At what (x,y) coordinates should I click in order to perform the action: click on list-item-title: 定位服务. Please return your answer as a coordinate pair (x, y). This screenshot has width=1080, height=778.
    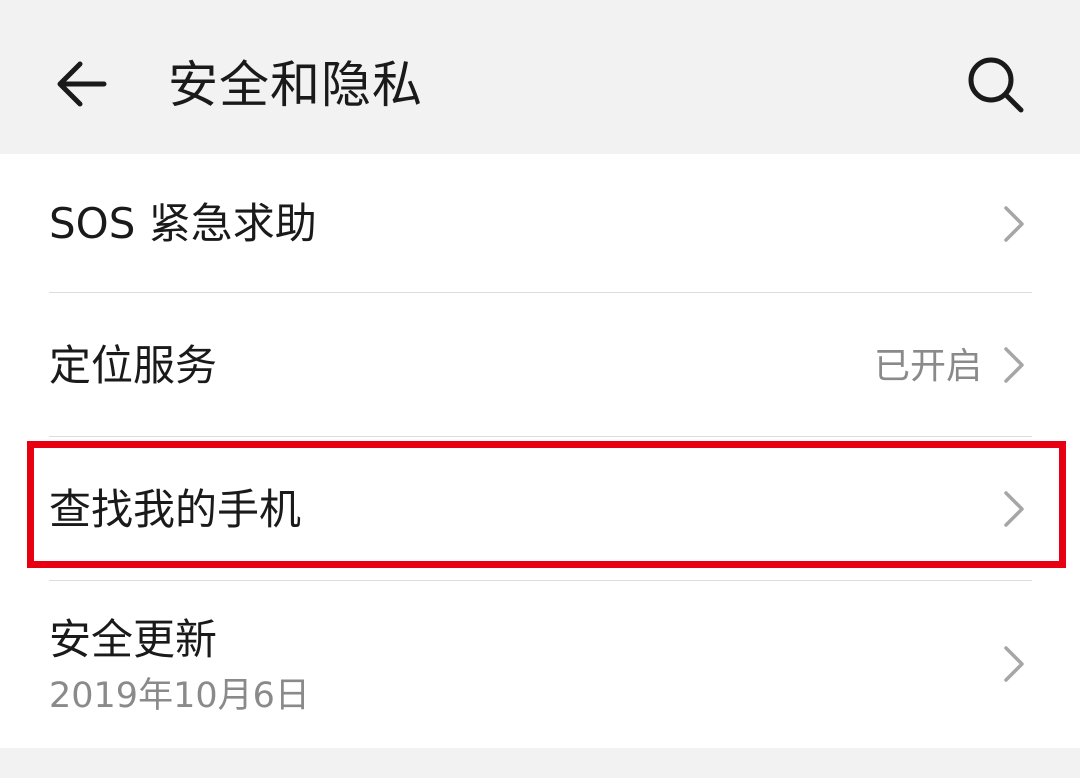
    Looking at the image, I should click on (133, 365).